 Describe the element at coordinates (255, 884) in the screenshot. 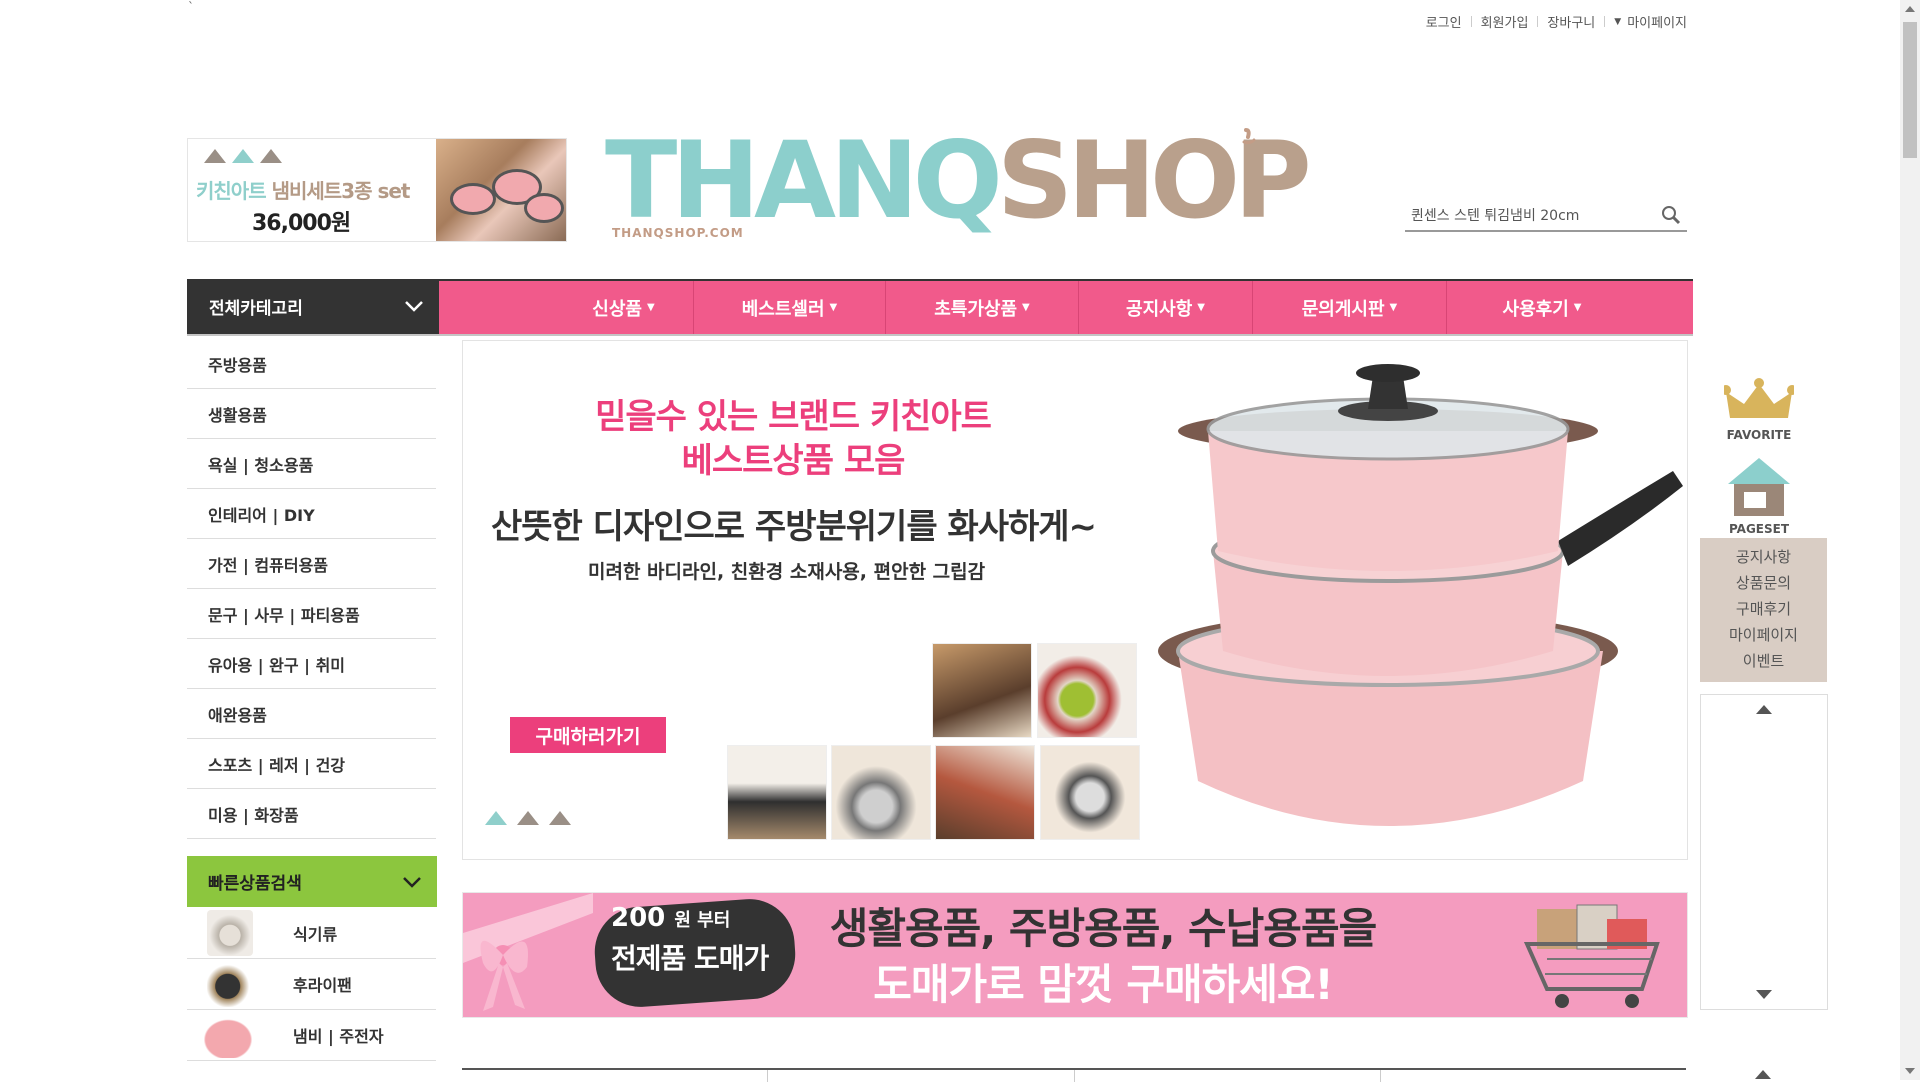

I see `quick-search-title: 빠른상품검색` at that location.